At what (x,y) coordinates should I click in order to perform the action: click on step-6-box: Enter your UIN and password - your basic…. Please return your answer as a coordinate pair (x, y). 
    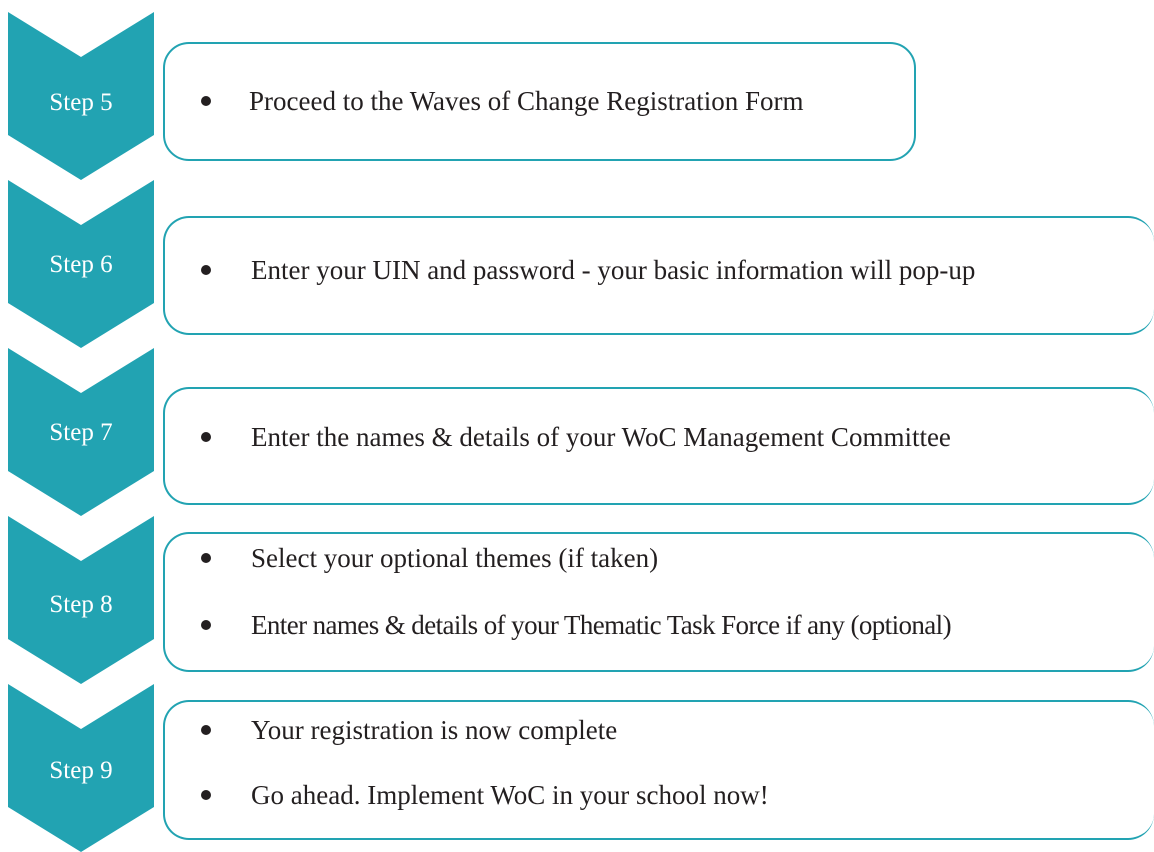
    Looking at the image, I should click on (658, 275).